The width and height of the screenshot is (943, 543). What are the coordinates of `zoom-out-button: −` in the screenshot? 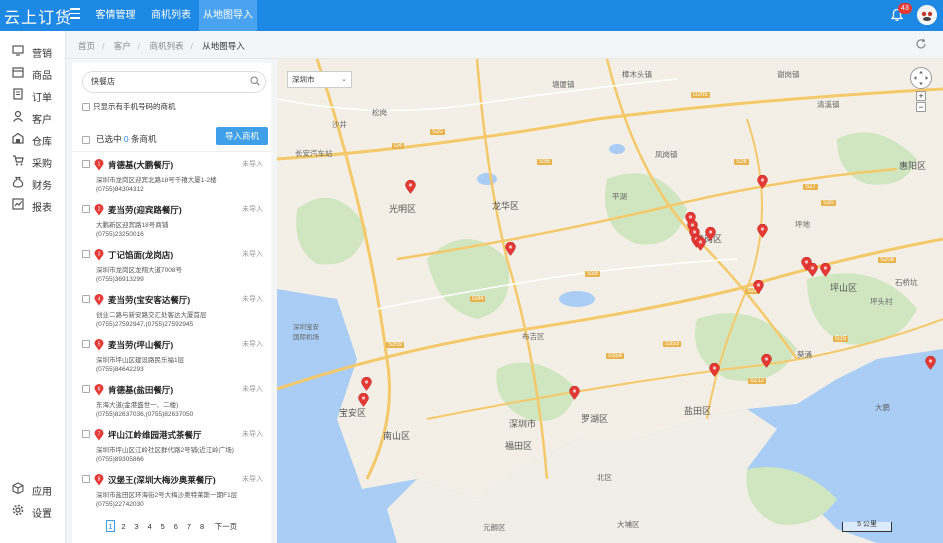 It's located at (921, 107).